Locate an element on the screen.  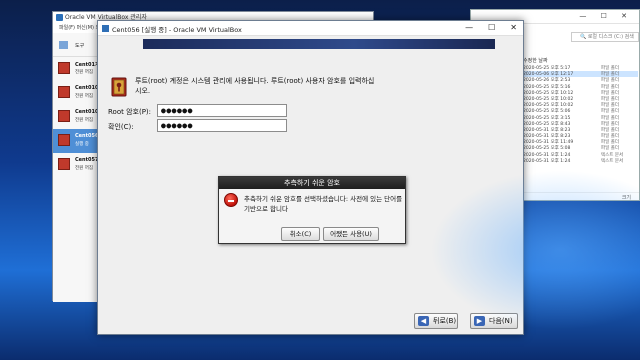
vm-list-item: Cent0103 전원 꺼짐 is located at coordinates (77, 117).